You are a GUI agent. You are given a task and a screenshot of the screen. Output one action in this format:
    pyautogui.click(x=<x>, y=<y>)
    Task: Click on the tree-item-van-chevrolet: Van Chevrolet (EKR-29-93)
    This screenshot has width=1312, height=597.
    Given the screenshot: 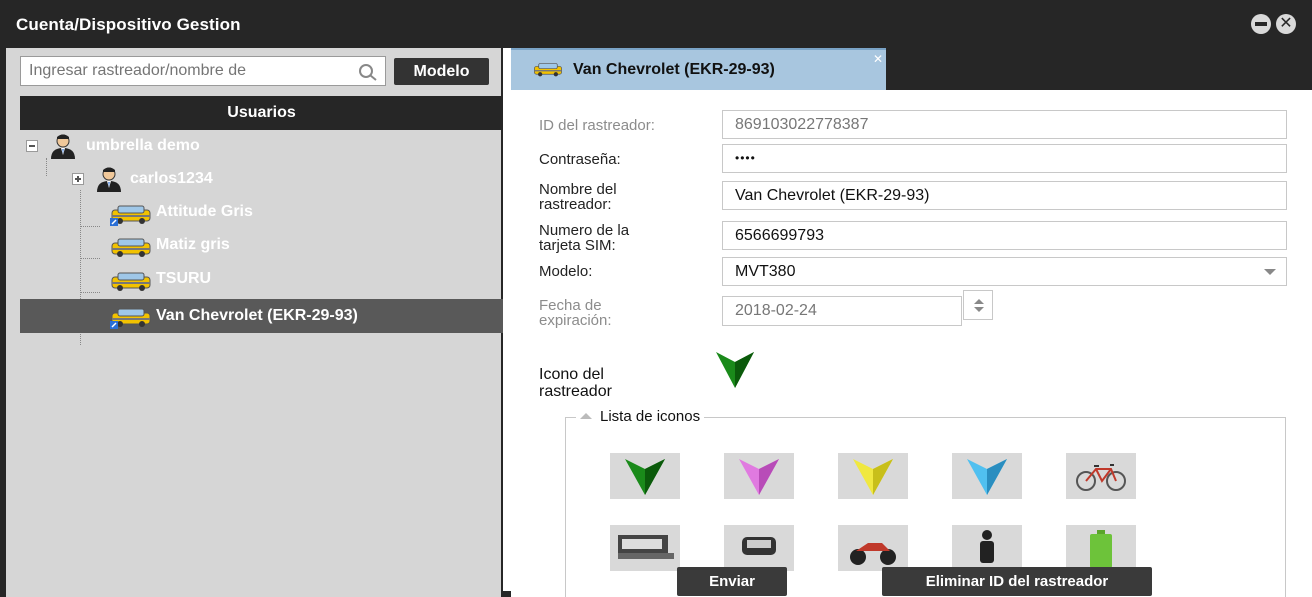 What is the action you would take?
    pyautogui.click(x=261, y=316)
    